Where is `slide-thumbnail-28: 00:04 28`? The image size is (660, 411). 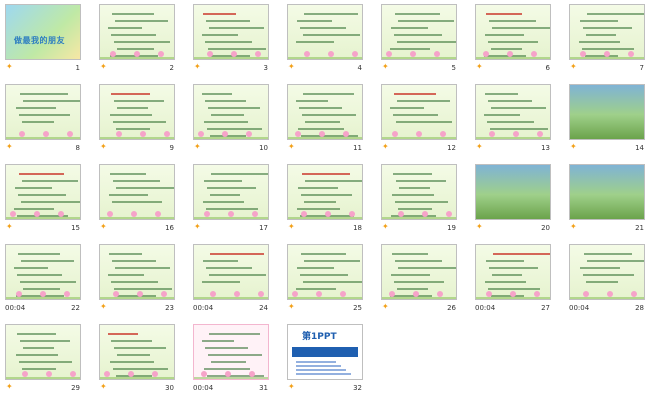
slide-thumbnail-28: 00:04 28 is located at coordinates (606, 276).